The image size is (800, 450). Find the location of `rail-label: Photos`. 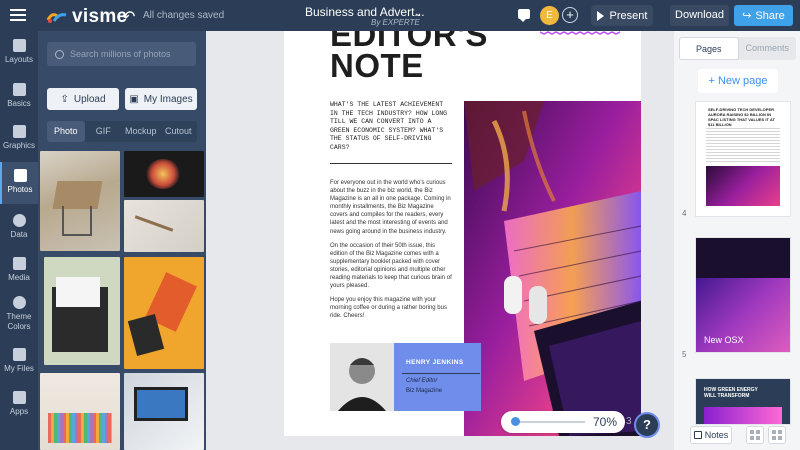

rail-label: Photos is located at coordinates (20, 189).